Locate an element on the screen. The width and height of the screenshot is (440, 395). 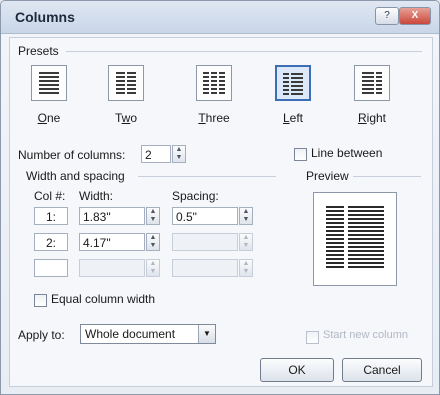
apply-to-dropdown: Whole document ▼ is located at coordinates (148, 334).